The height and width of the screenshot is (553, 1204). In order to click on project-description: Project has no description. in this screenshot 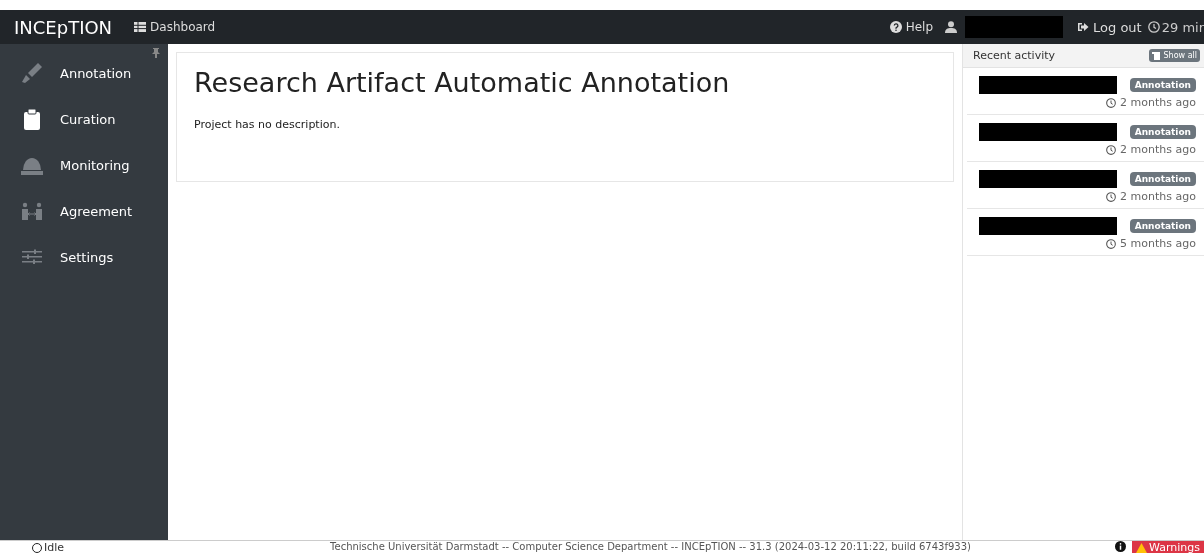, I will do `click(267, 124)`.